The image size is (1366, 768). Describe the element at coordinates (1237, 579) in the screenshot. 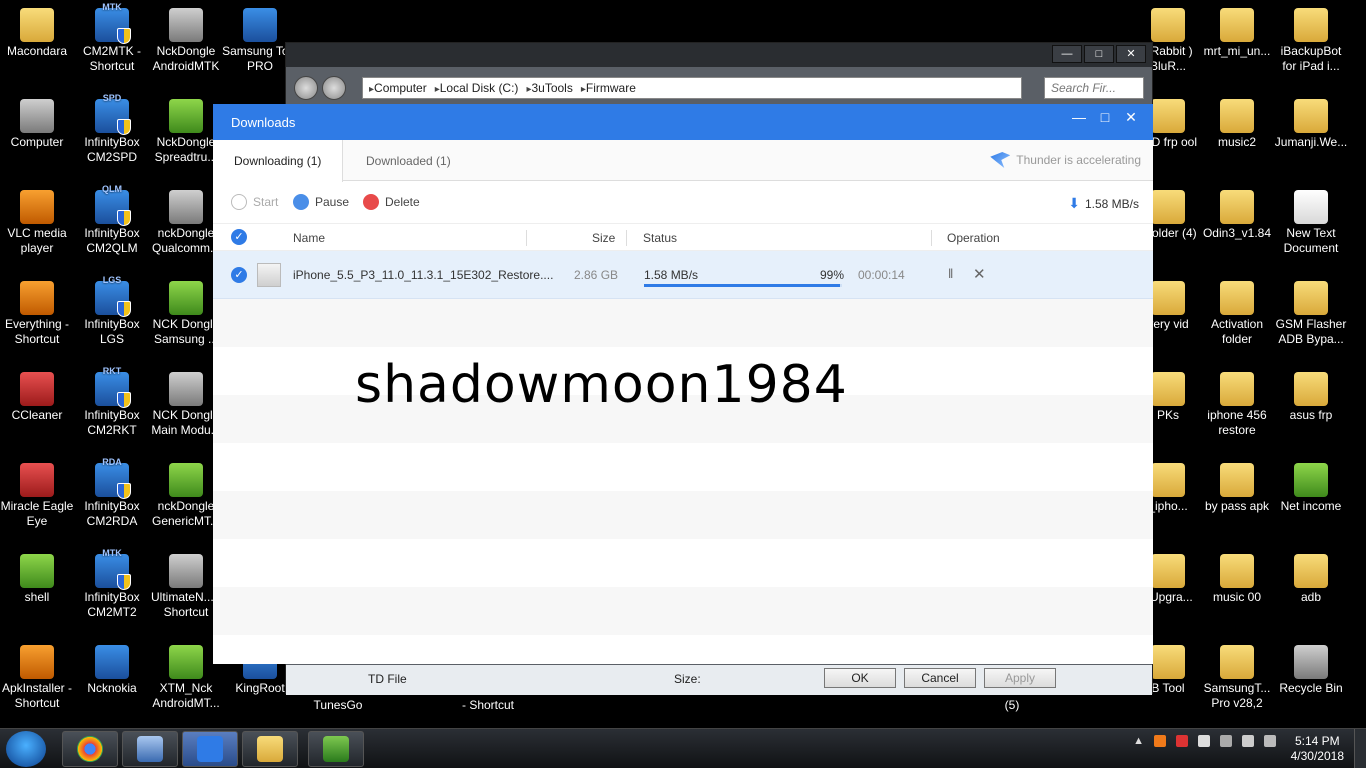

I see `desktop-icon: music 00` at that location.